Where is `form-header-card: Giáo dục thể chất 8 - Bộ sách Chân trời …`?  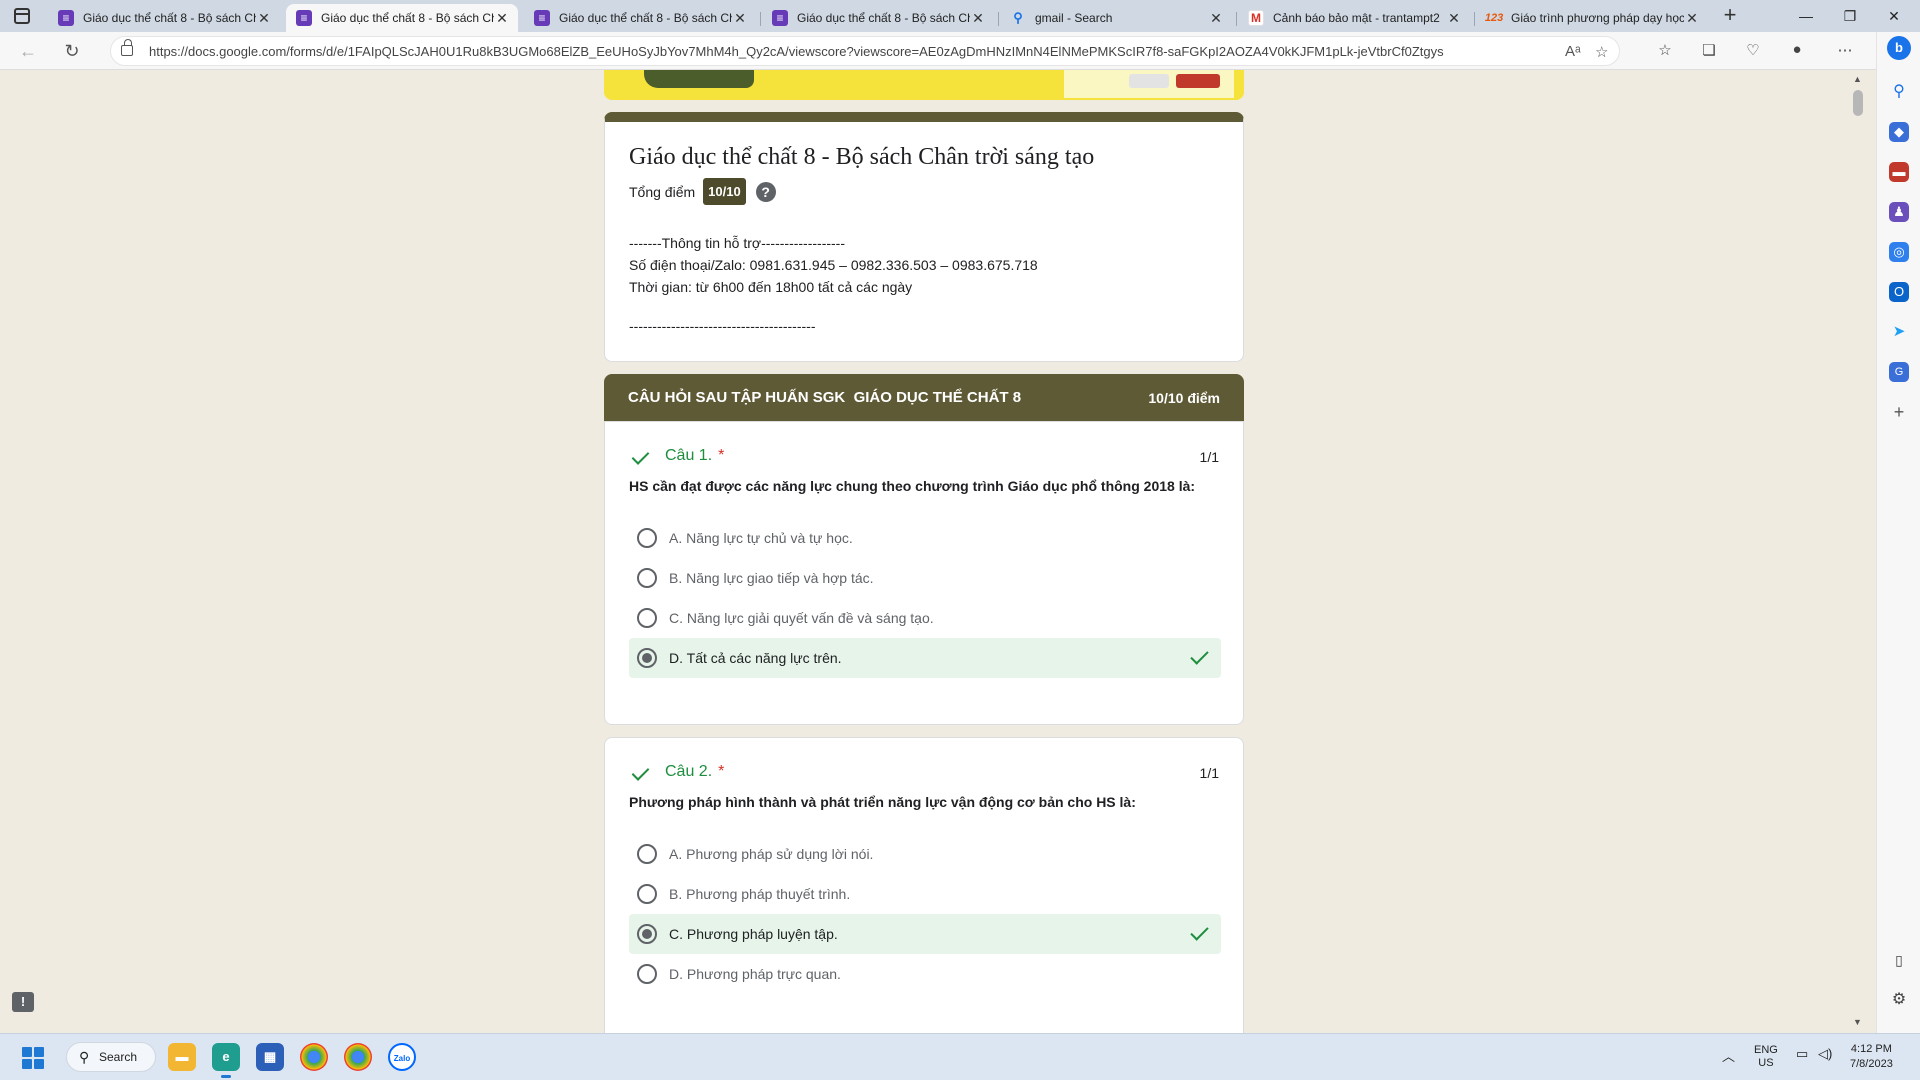 form-header-card: Giáo dục thể chất 8 - Bộ sách Chân trời … is located at coordinates (924, 237).